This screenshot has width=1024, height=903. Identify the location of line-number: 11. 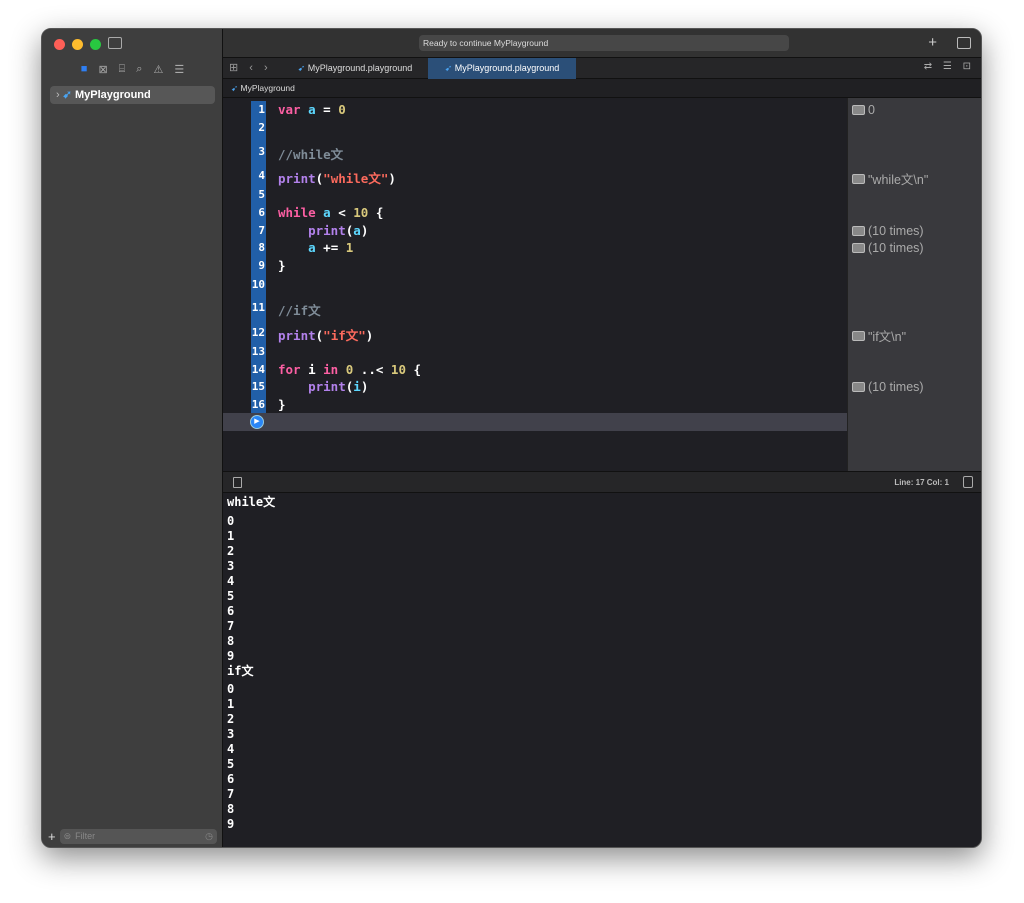
(258, 307).